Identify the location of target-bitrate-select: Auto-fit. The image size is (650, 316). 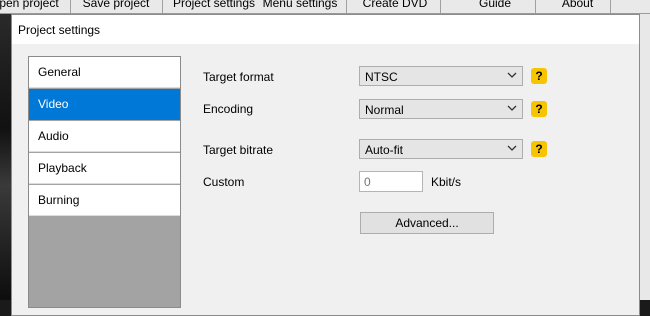
(441, 149).